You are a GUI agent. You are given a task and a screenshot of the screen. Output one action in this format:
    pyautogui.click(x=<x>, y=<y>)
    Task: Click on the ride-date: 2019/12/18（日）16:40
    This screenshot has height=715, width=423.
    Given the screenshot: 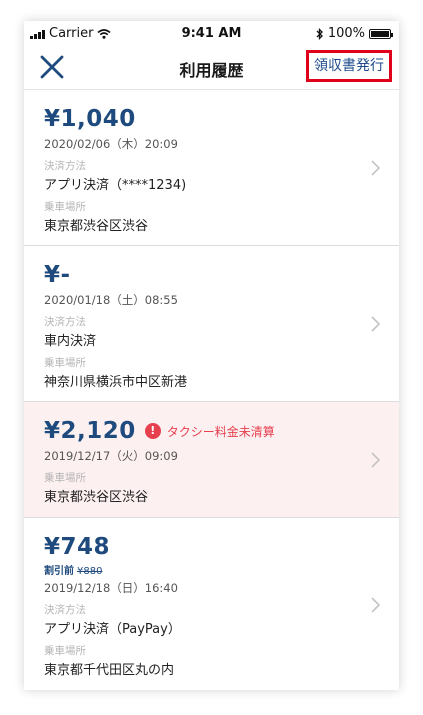 What is the action you would take?
    pyautogui.click(x=111, y=588)
    